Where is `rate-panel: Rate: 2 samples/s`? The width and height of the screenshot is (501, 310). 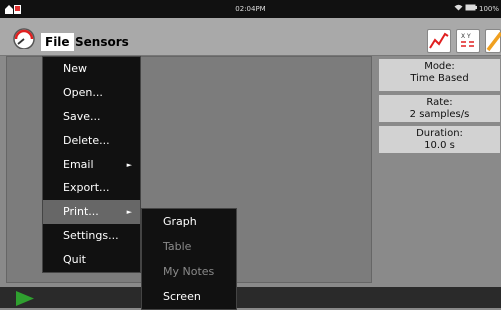
rate-panel: Rate: 2 samples/s is located at coordinates (439, 108).